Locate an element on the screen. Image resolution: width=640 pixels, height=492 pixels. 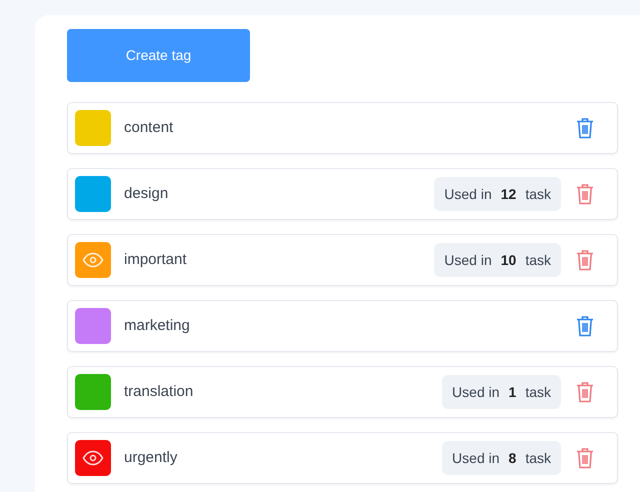
tag-name: translation is located at coordinates (159, 392).